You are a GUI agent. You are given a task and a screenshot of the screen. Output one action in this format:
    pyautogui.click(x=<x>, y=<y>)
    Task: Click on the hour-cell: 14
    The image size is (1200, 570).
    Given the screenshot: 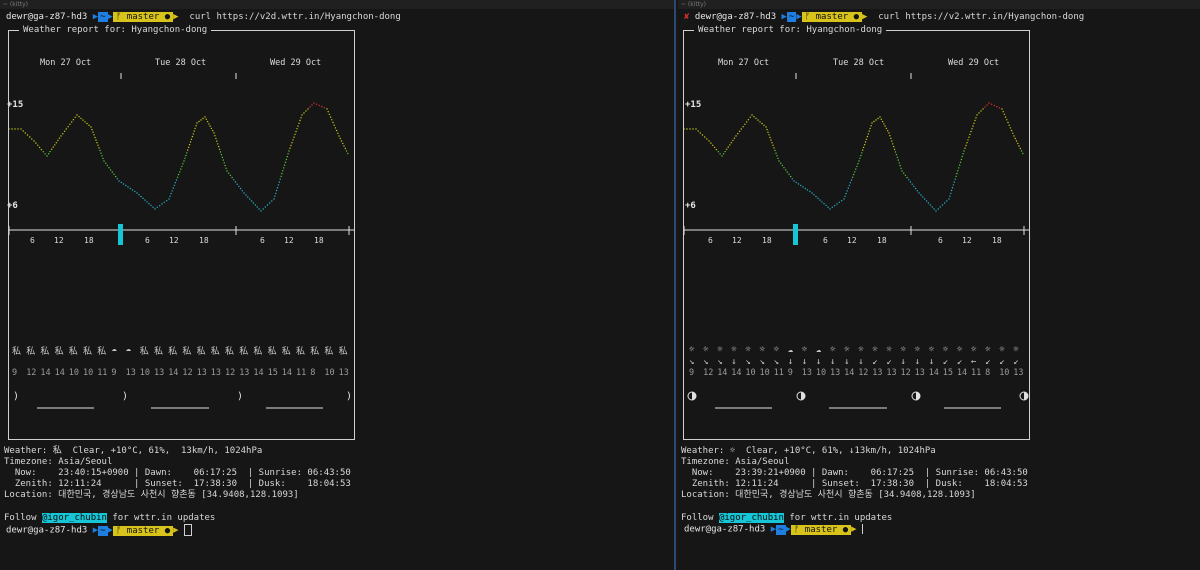 What is the action you would take?
    pyautogui.click(x=933, y=373)
    